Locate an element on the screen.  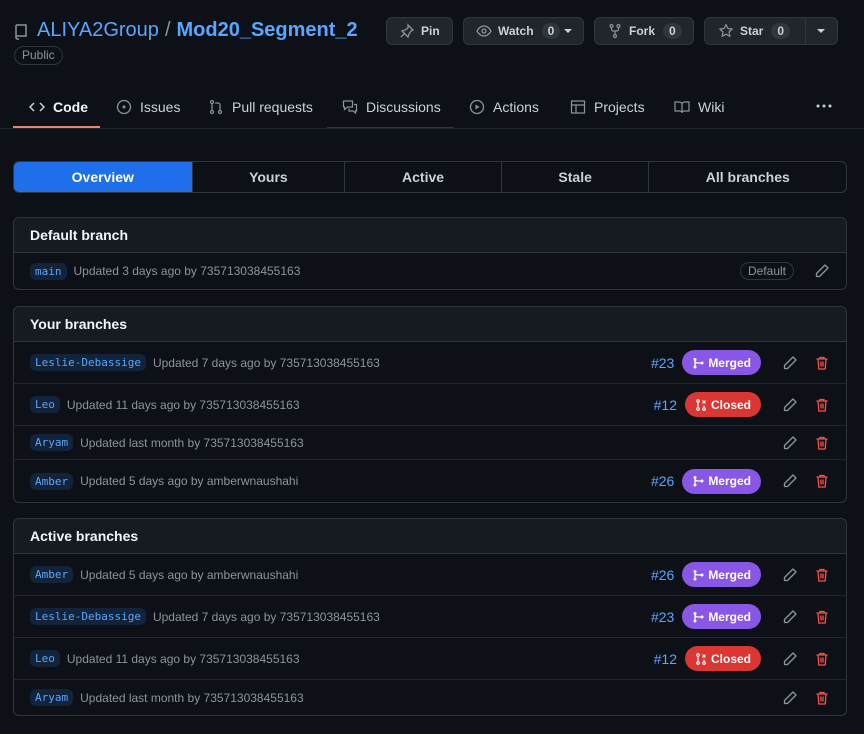
watch-button: Watch 0 is located at coordinates (523, 31).